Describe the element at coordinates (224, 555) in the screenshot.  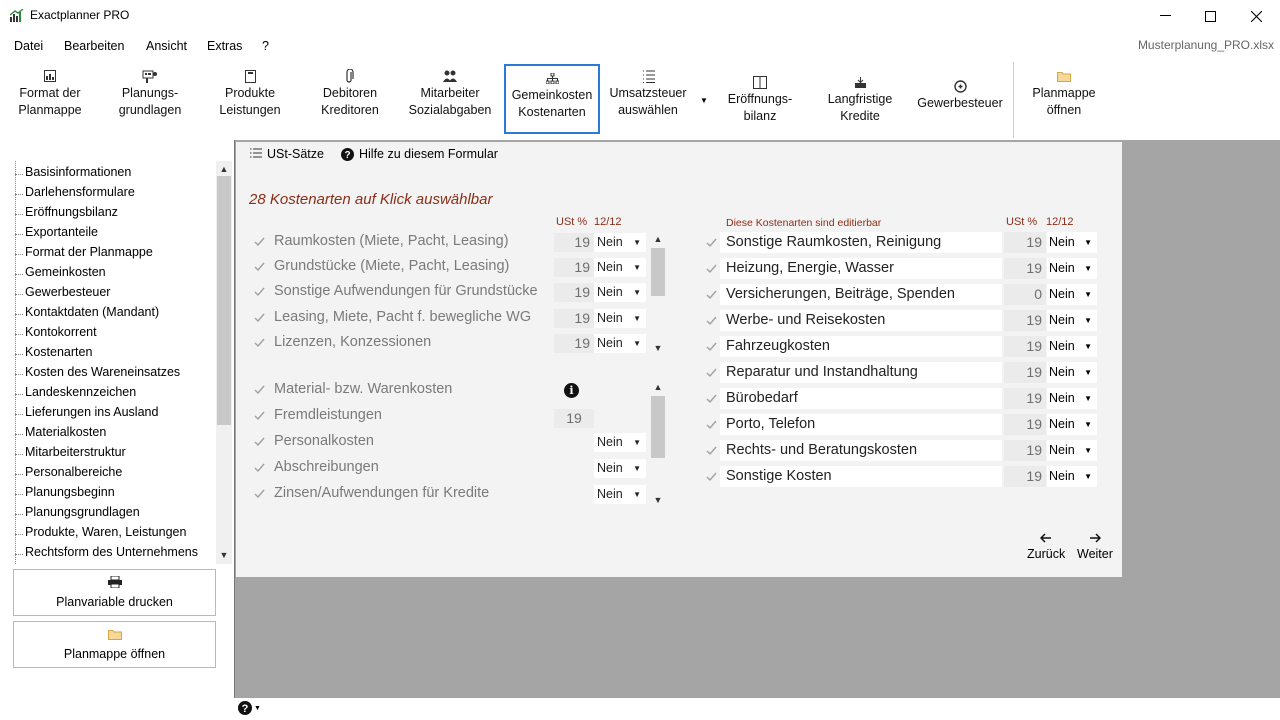
I see `tree-scroll-down-icon: ▼` at that location.